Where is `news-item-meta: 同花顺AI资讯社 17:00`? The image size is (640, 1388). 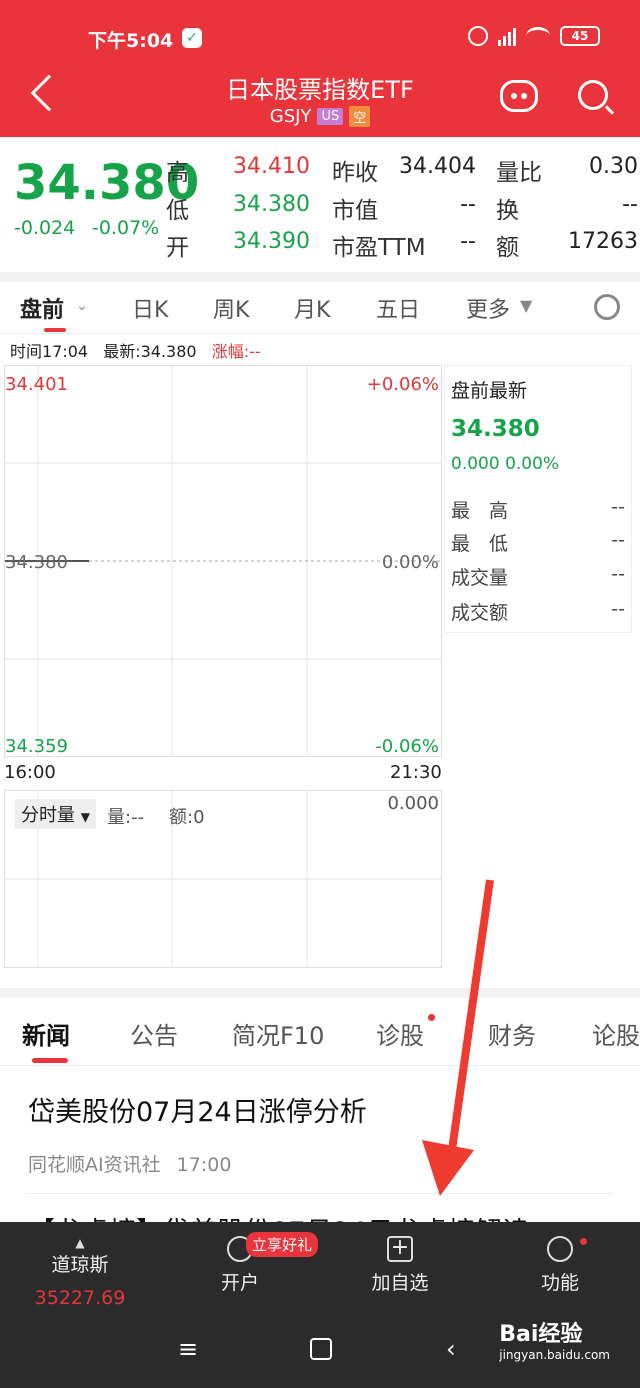 news-item-meta: 同花顺AI资讯社 17:00 is located at coordinates (129, 1163).